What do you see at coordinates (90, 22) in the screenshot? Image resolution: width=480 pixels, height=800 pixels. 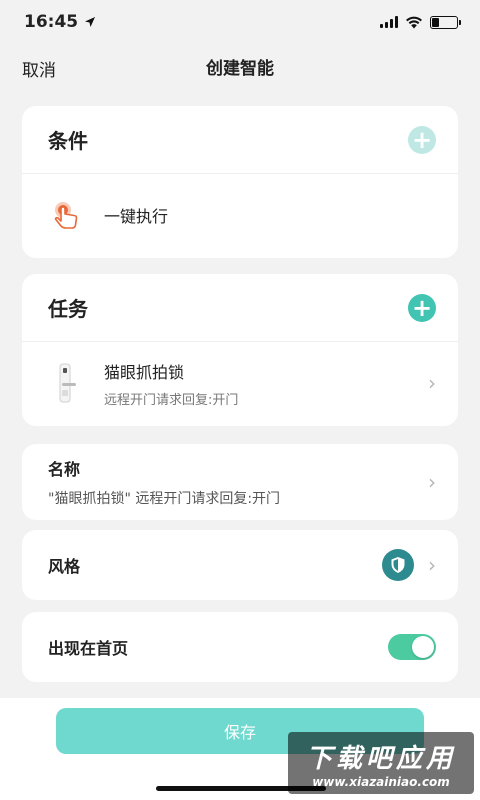 I see `location-arrow-icon` at bounding box center [90, 22].